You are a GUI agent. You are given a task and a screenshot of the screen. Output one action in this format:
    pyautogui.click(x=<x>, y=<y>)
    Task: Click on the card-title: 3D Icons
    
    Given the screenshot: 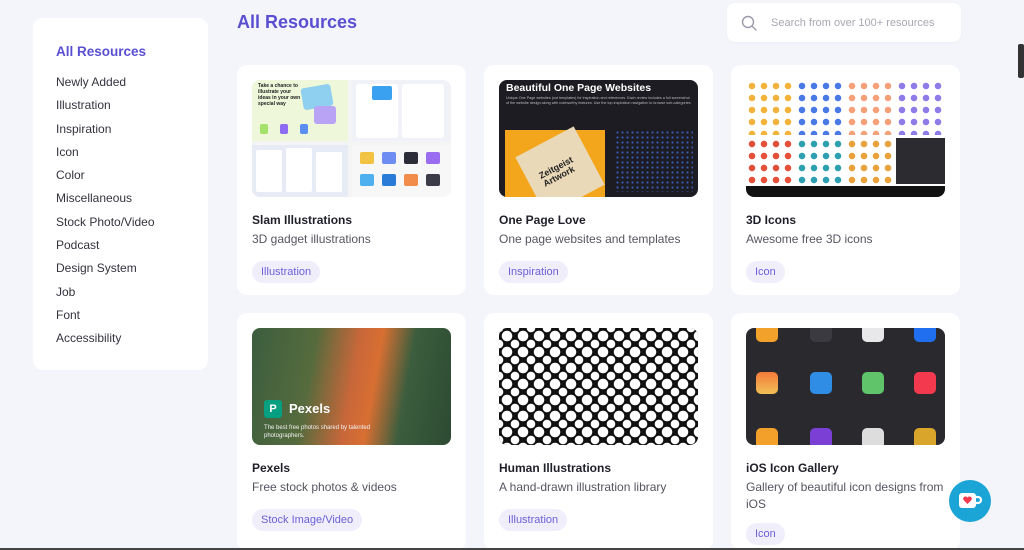 What is the action you would take?
    pyautogui.click(x=771, y=220)
    